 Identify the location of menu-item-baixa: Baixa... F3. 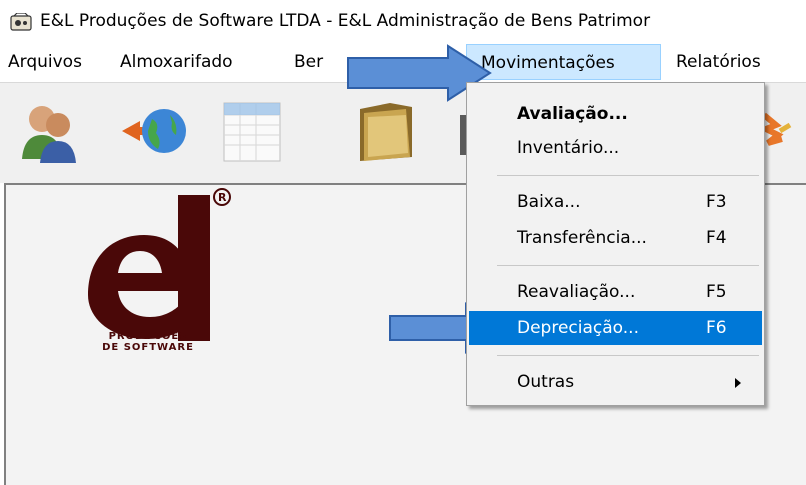
(615, 202).